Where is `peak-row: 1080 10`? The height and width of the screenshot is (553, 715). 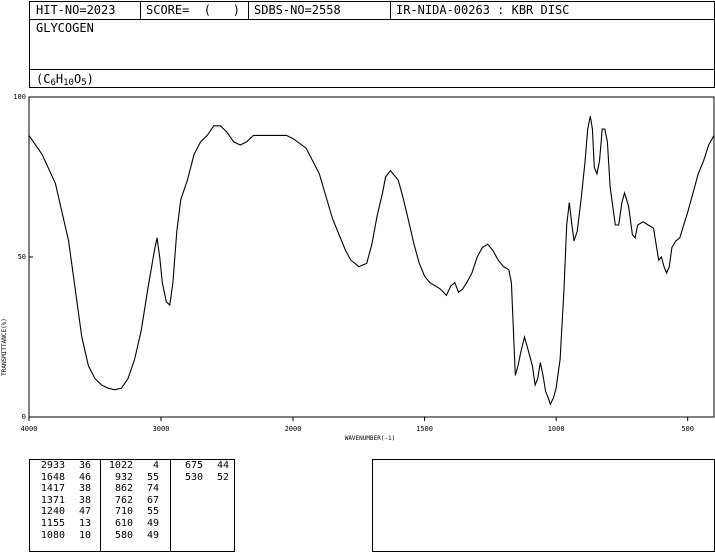 peak-row: 1080 10 is located at coordinates (64, 536).